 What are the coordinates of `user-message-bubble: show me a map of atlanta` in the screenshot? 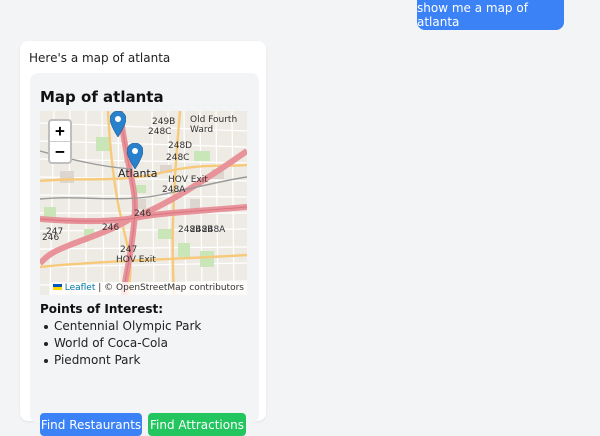 It's located at (490, 15).